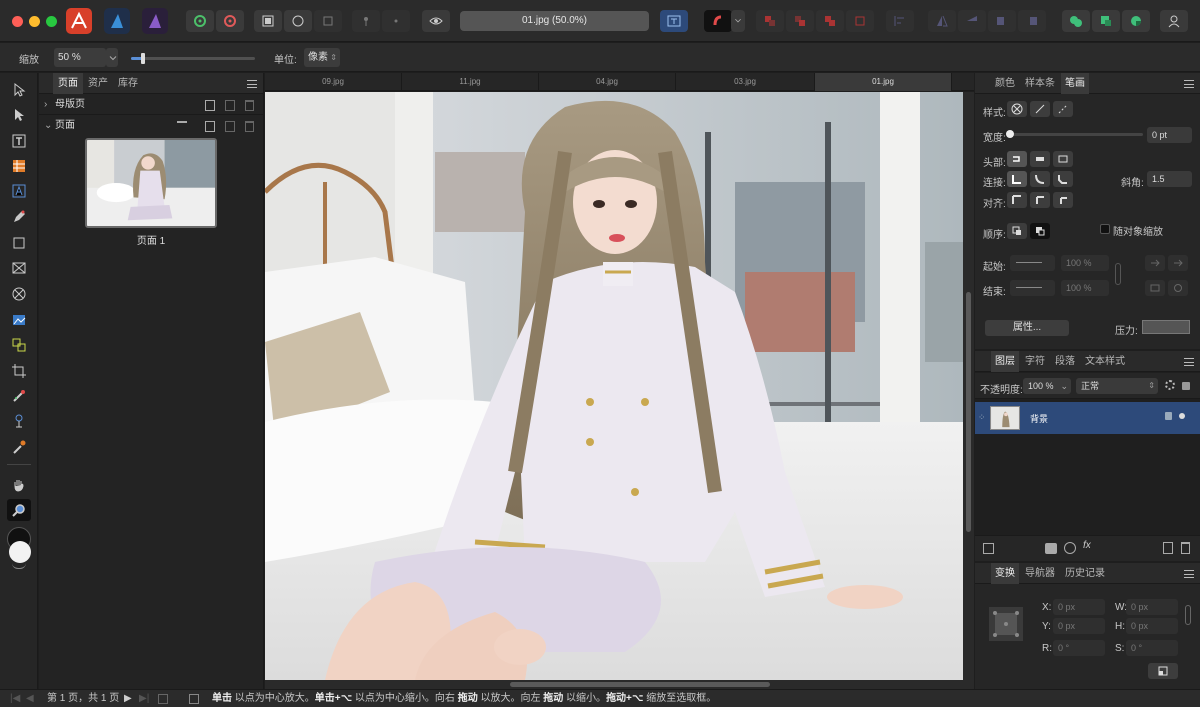 This screenshot has width=1200, height=707. Describe the element at coordinates (80, 57) in the screenshot. I see `zoom-input: 50 %` at that location.